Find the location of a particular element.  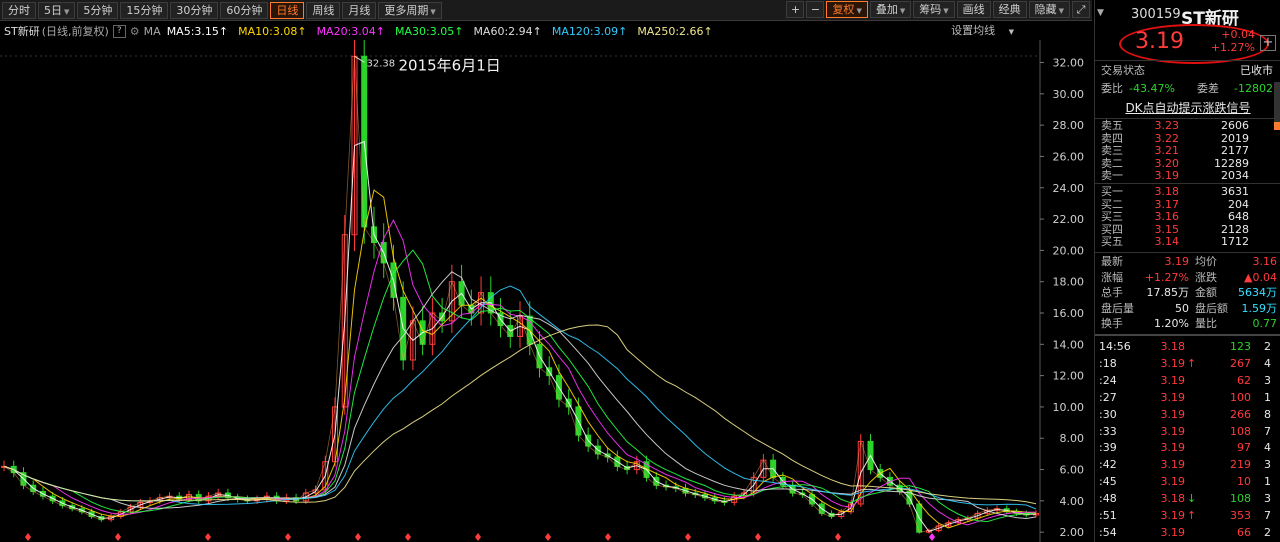

order-volume: 1712 is located at coordinates (1235, 242).